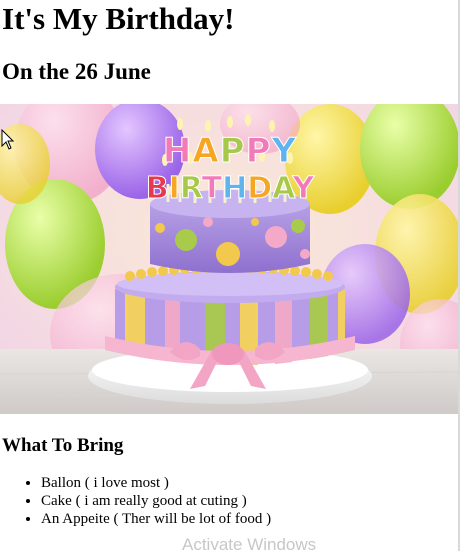 Image resolution: width=460 pixels, height=551 pixels. Describe the element at coordinates (76, 71) in the screenshot. I see `page-subtitle: On the 26 June` at that location.